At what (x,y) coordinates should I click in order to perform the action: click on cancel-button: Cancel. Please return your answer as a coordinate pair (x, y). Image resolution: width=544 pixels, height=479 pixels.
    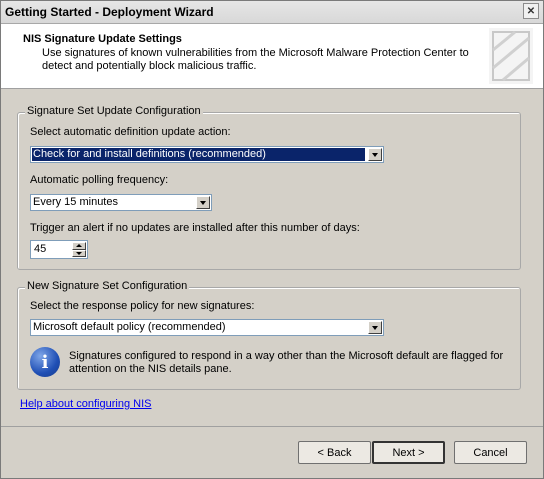
    Looking at the image, I should click on (490, 452).